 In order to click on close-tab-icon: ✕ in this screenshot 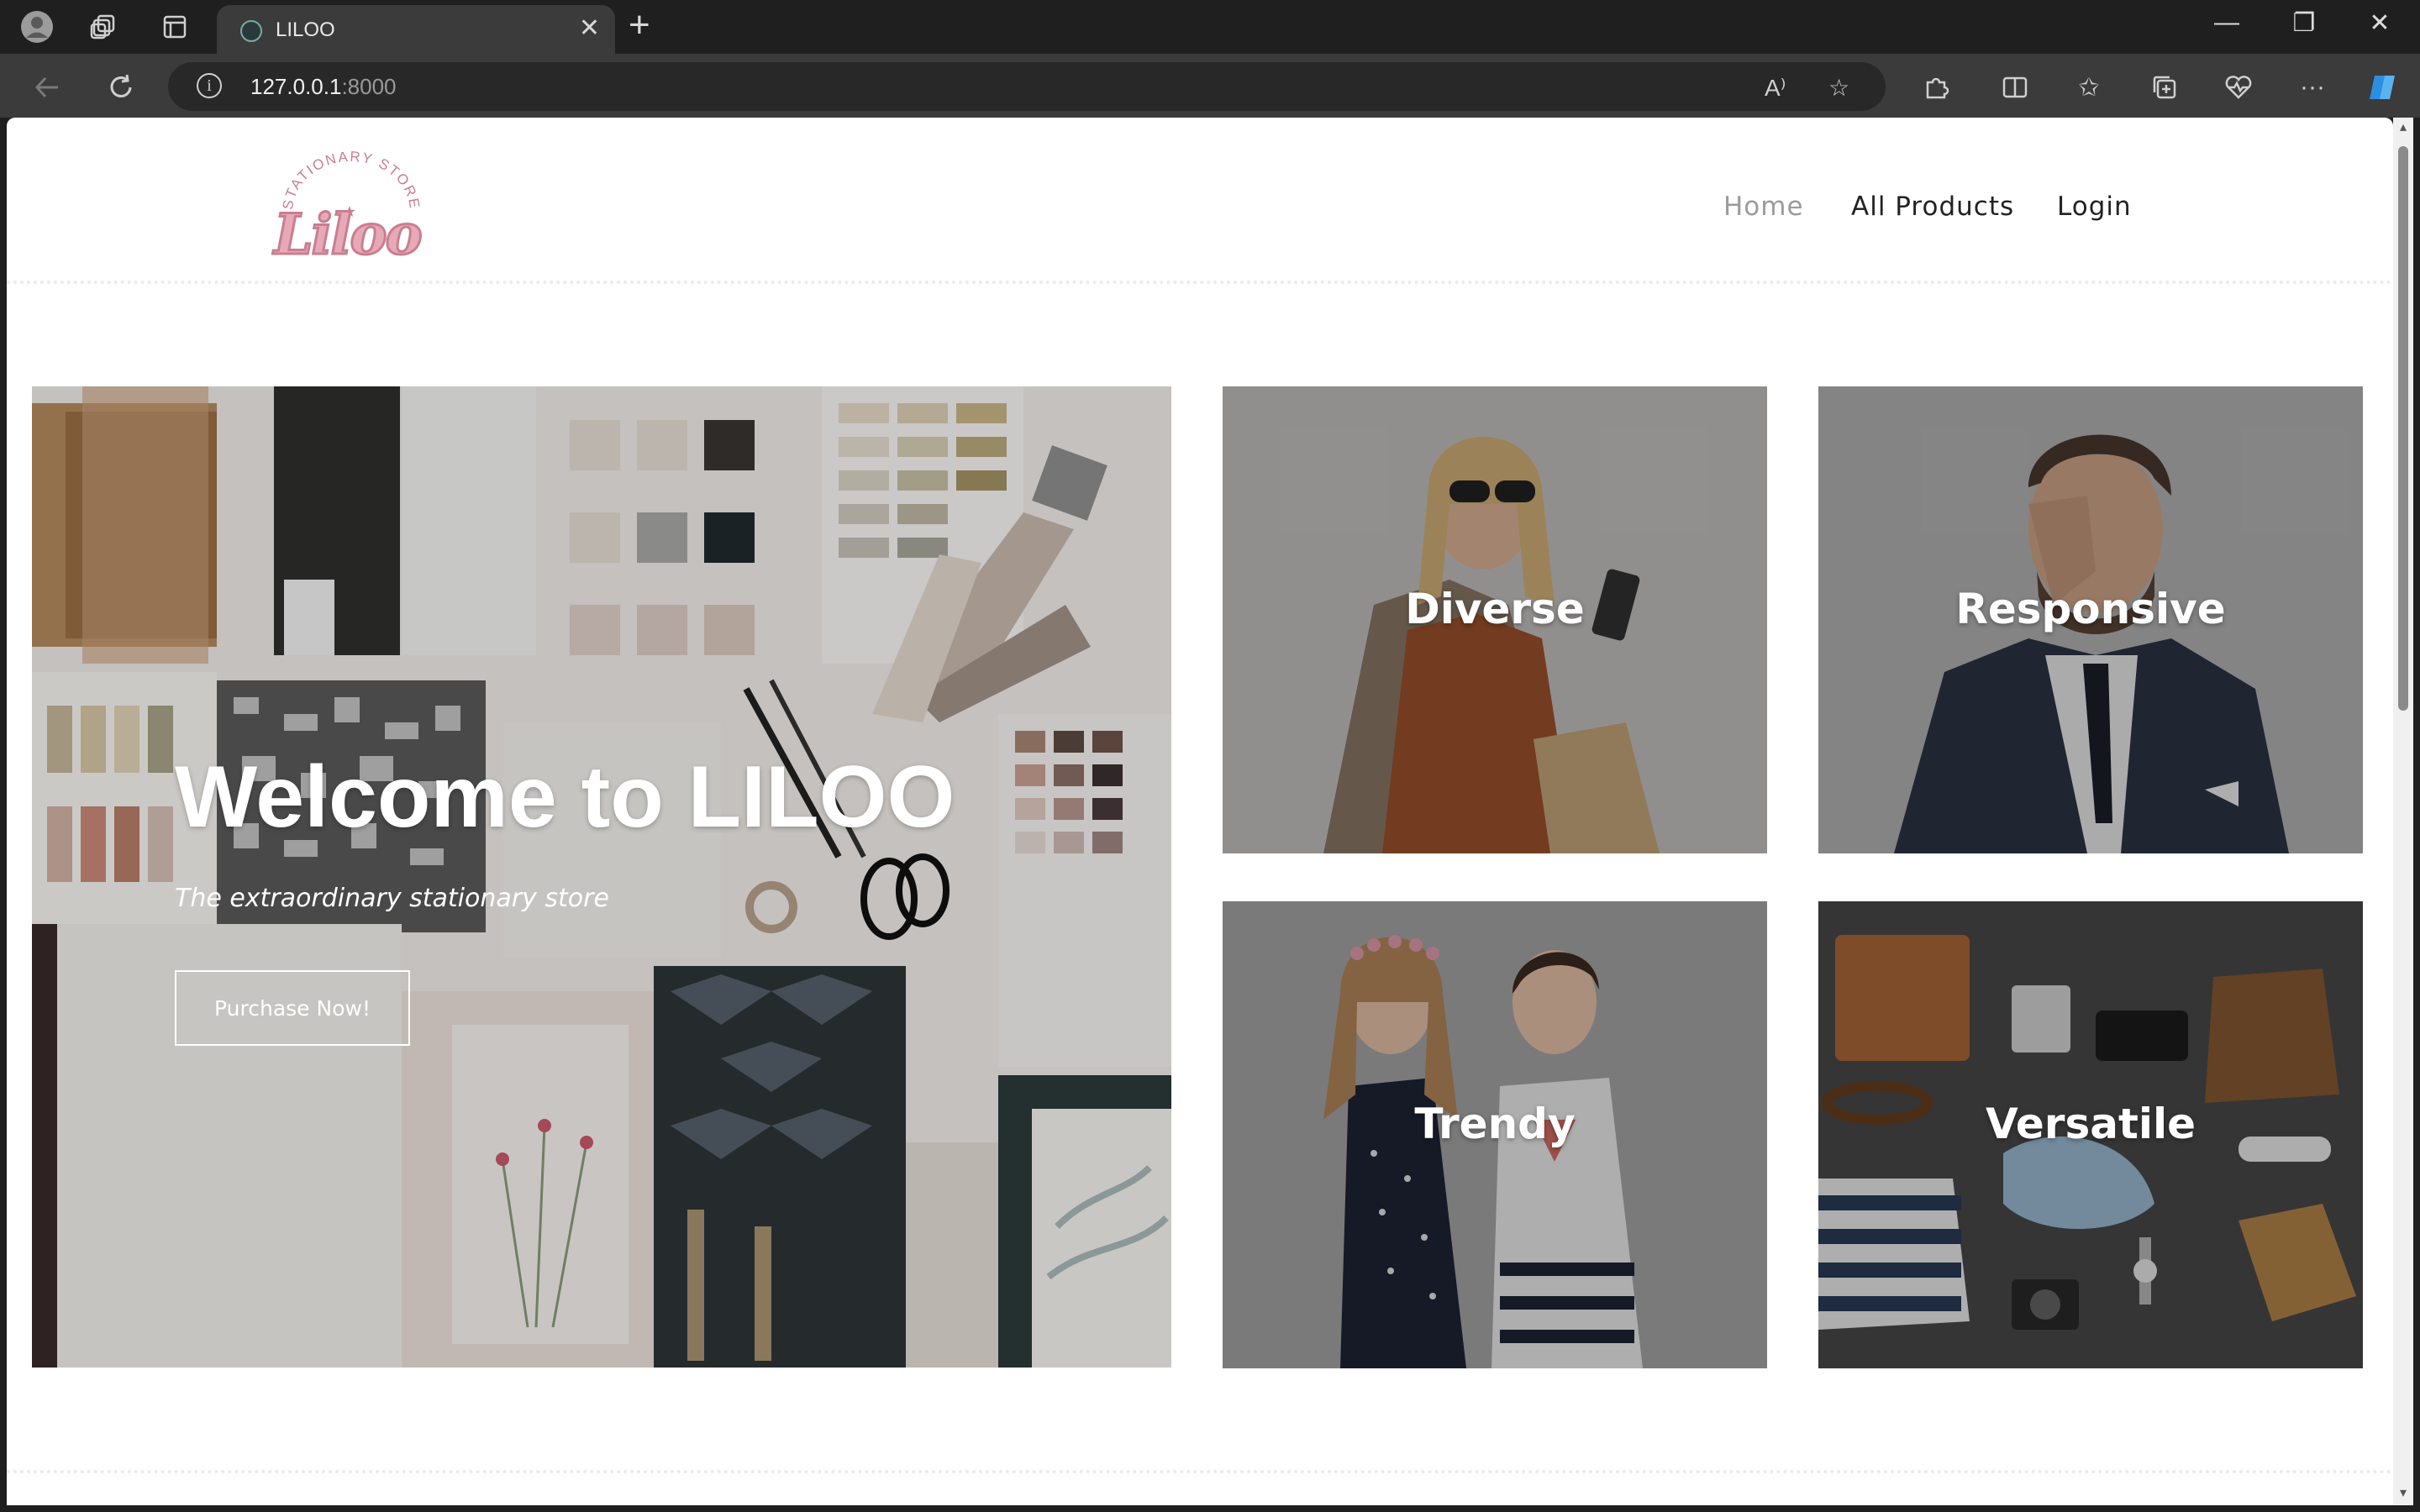, I will do `click(589, 28)`.